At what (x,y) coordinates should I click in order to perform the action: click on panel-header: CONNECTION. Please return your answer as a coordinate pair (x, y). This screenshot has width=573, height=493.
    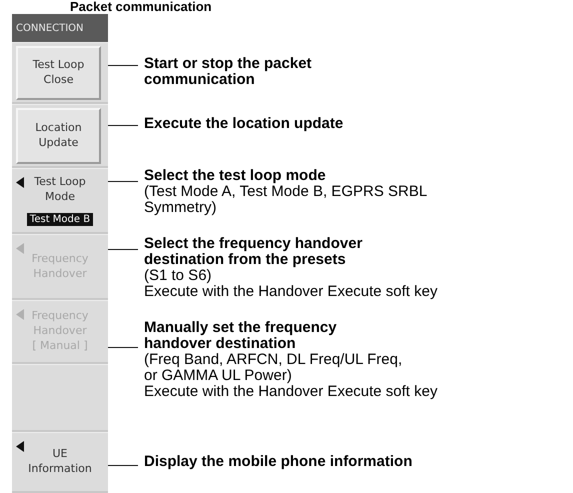
    Looking at the image, I should click on (60, 28).